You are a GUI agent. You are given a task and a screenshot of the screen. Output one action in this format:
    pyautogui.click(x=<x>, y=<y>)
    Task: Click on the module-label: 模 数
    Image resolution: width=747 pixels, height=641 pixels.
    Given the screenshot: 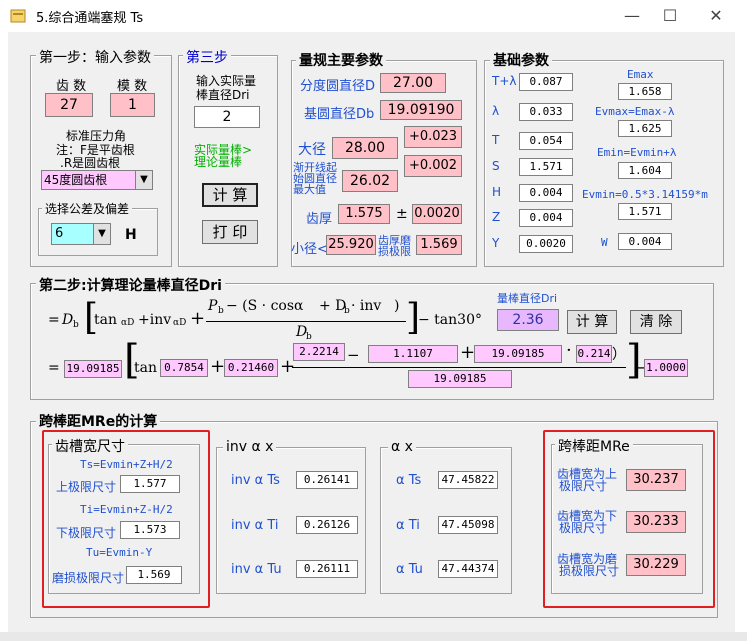 What is the action you would take?
    pyautogui.click(x=132, y=86)
    